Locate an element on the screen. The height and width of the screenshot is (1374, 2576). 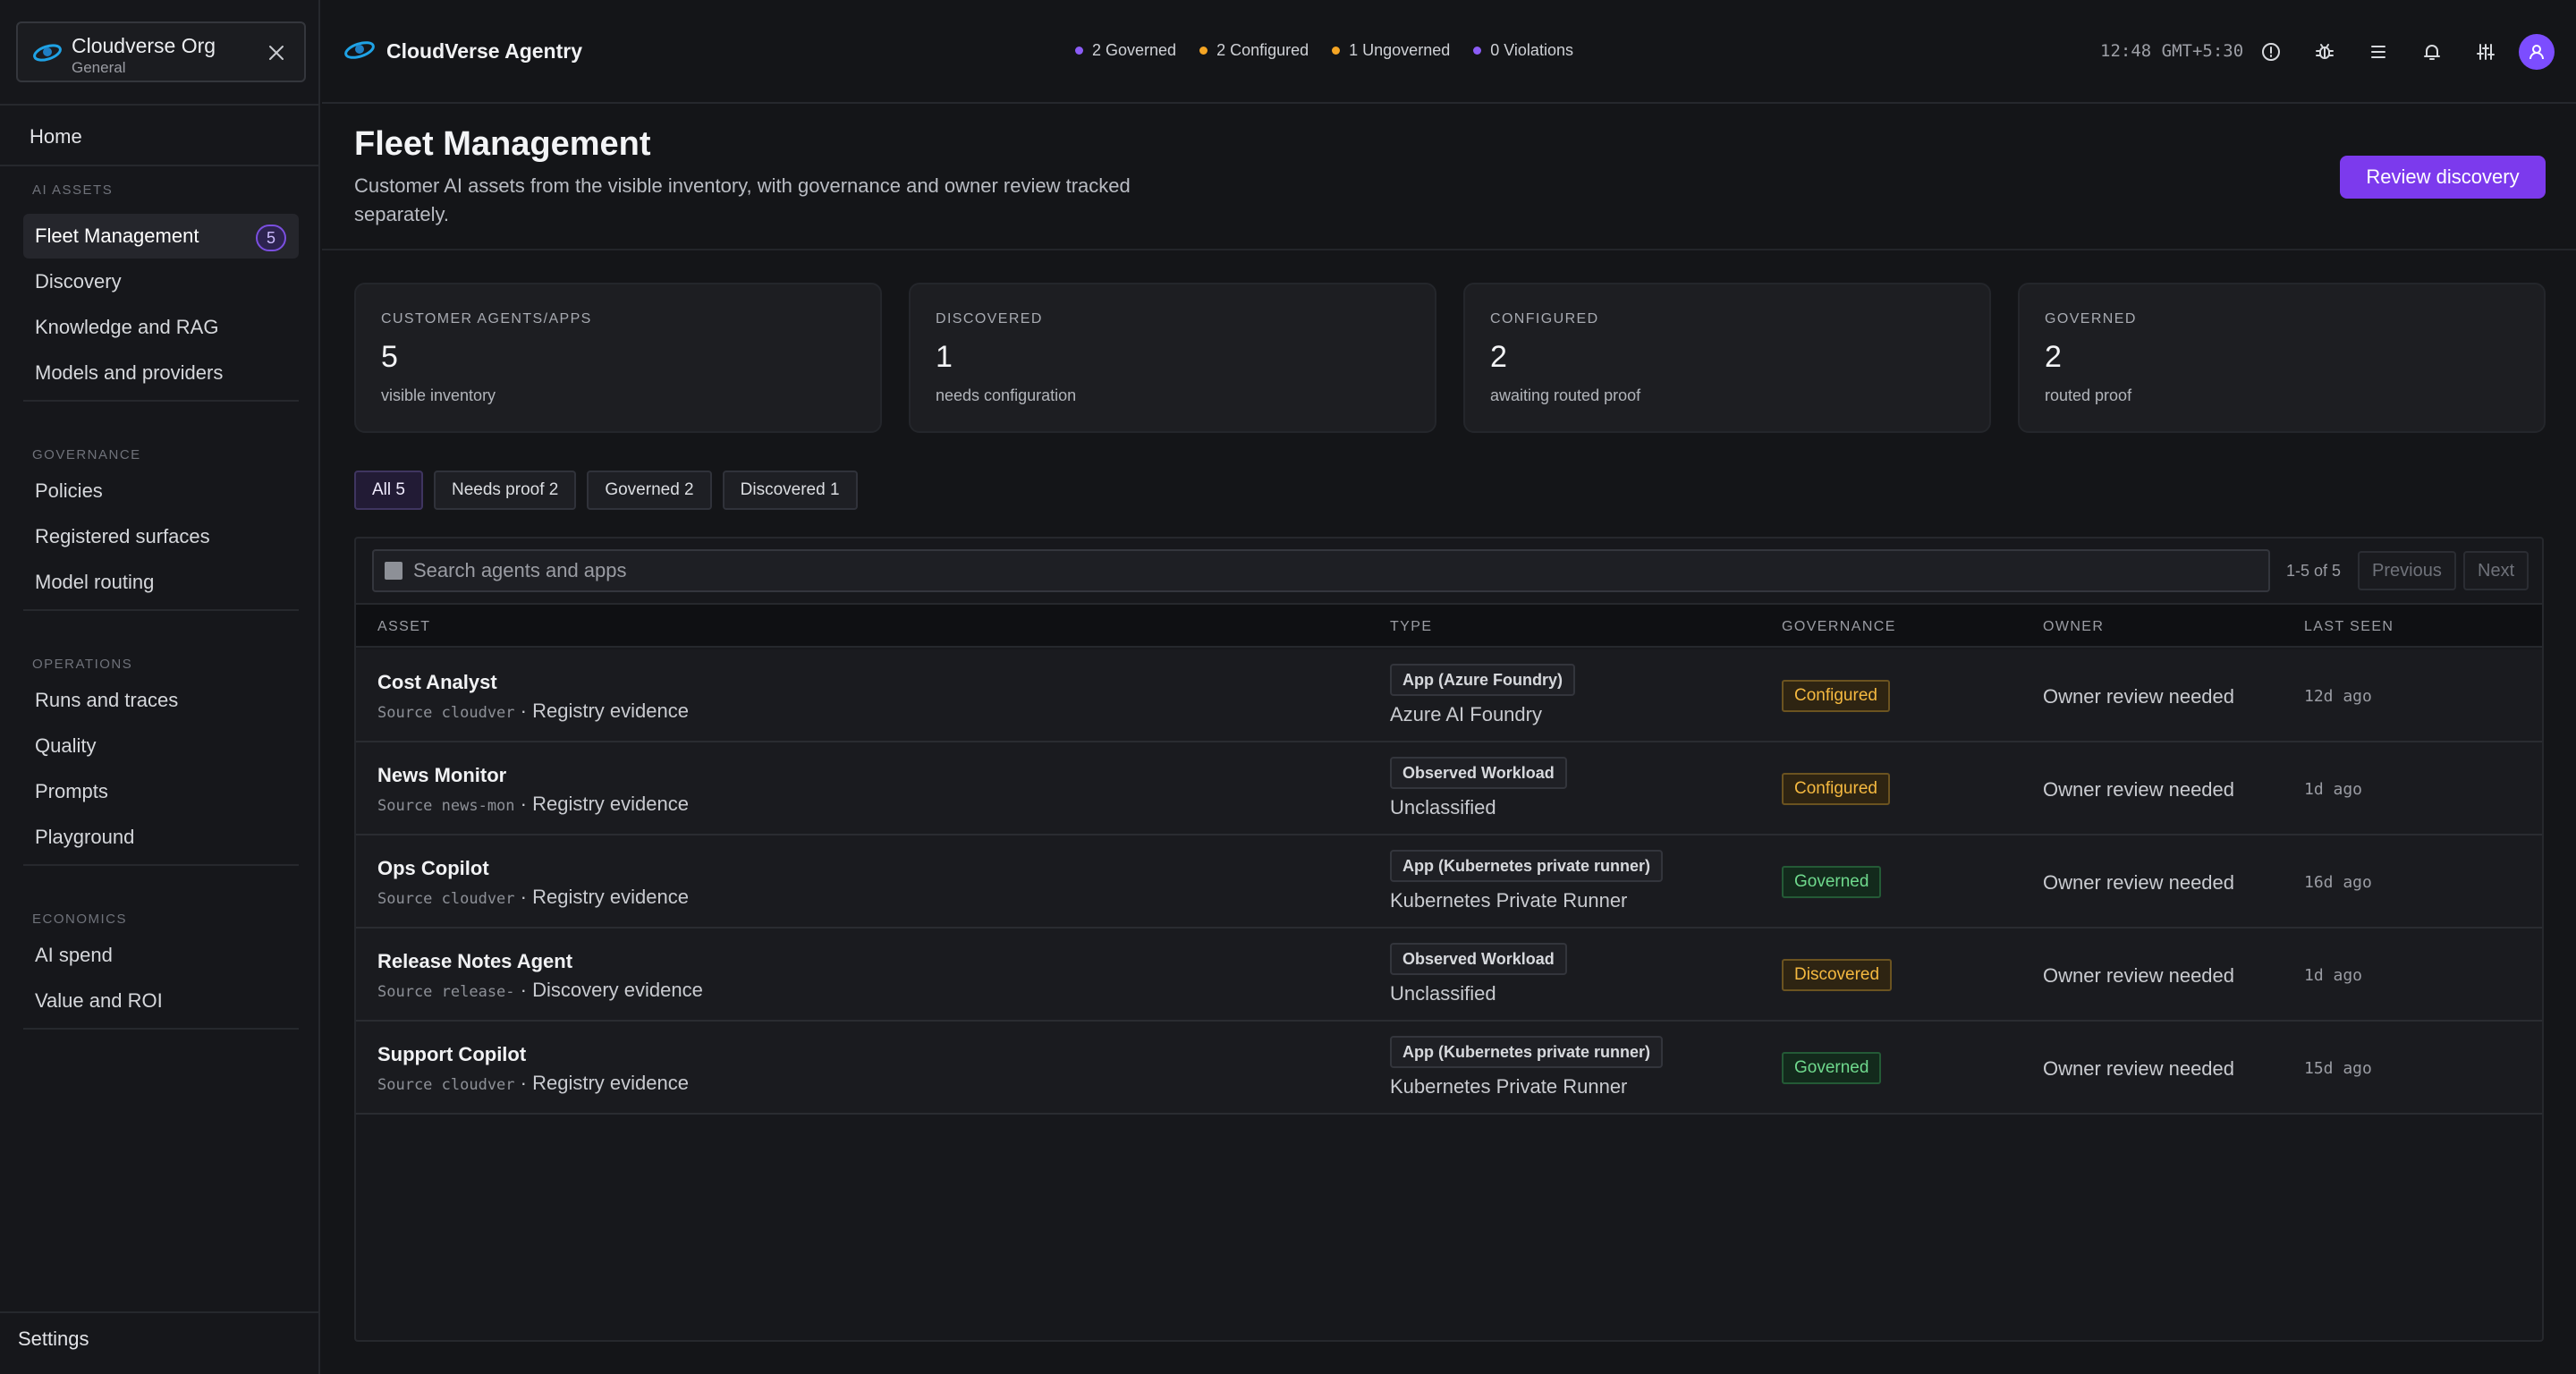
count-badge: 5 is located at coordinates (271, 238).